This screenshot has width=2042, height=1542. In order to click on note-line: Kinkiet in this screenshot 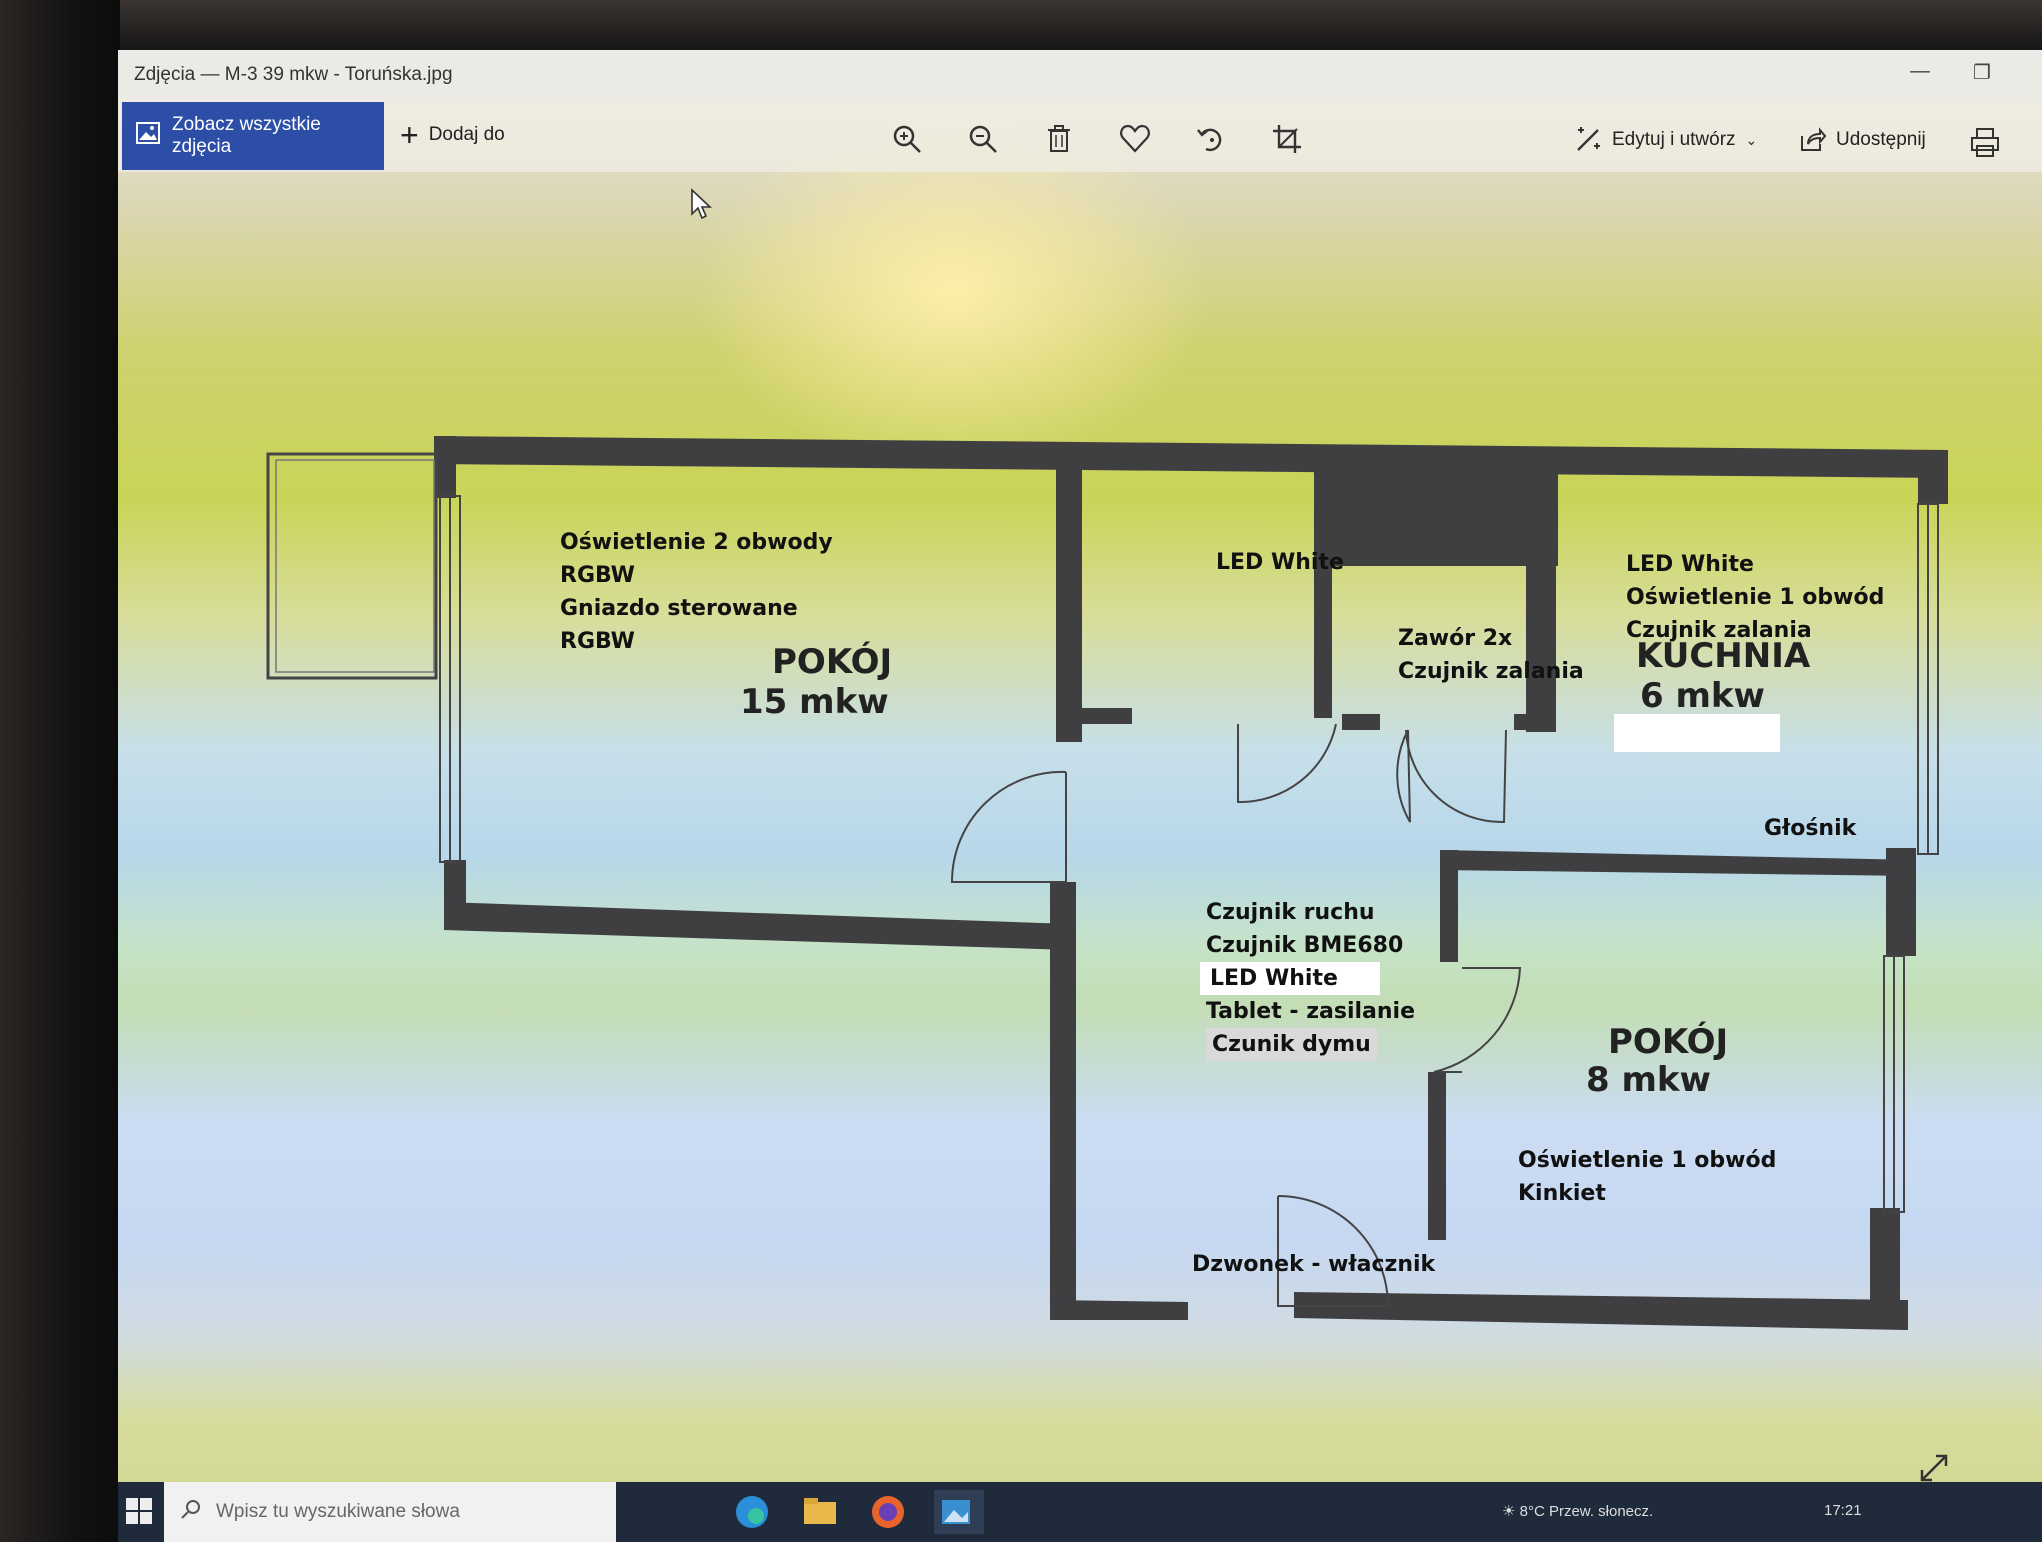, I will do `click(1562, 1193)`.